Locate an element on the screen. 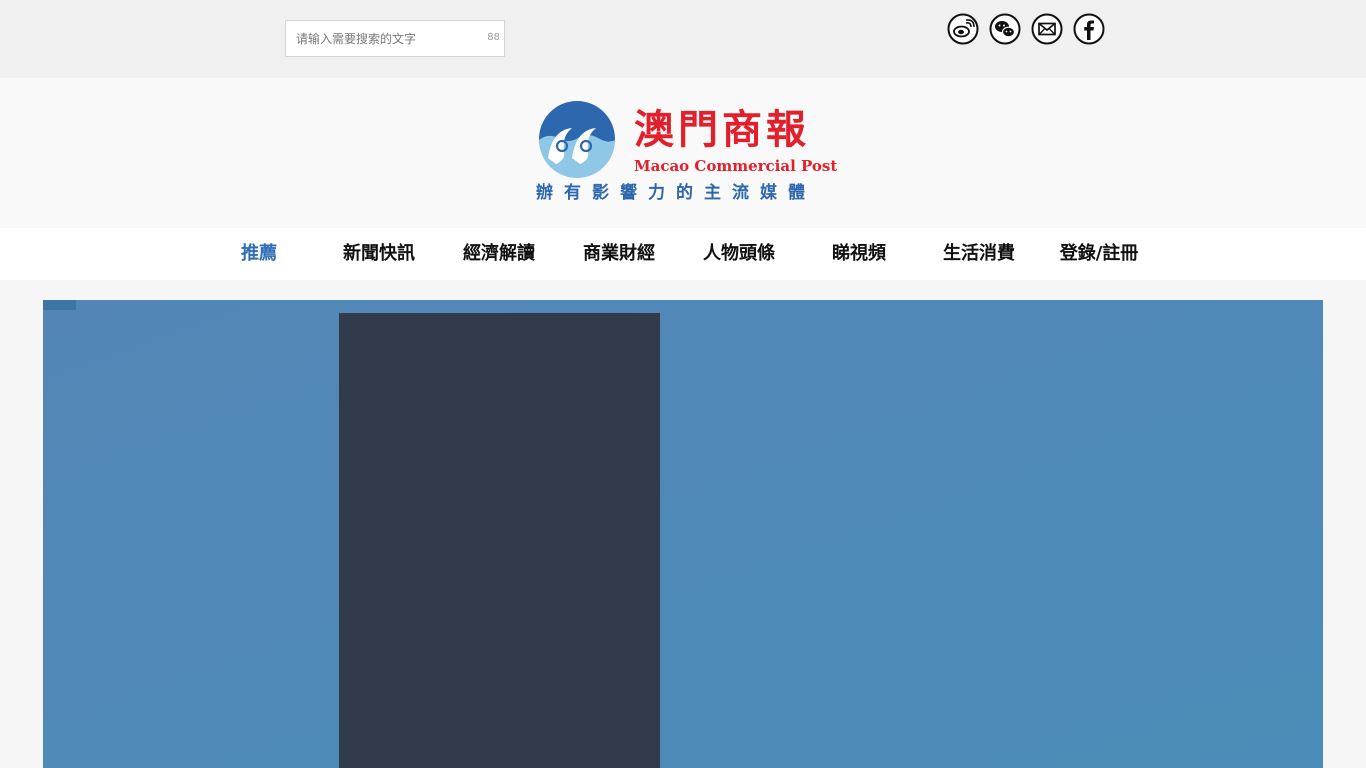 This screenshot has width=1366, height=768. nav-item-people-headlines: 人物頭條 is located at coordinates (739, 254).